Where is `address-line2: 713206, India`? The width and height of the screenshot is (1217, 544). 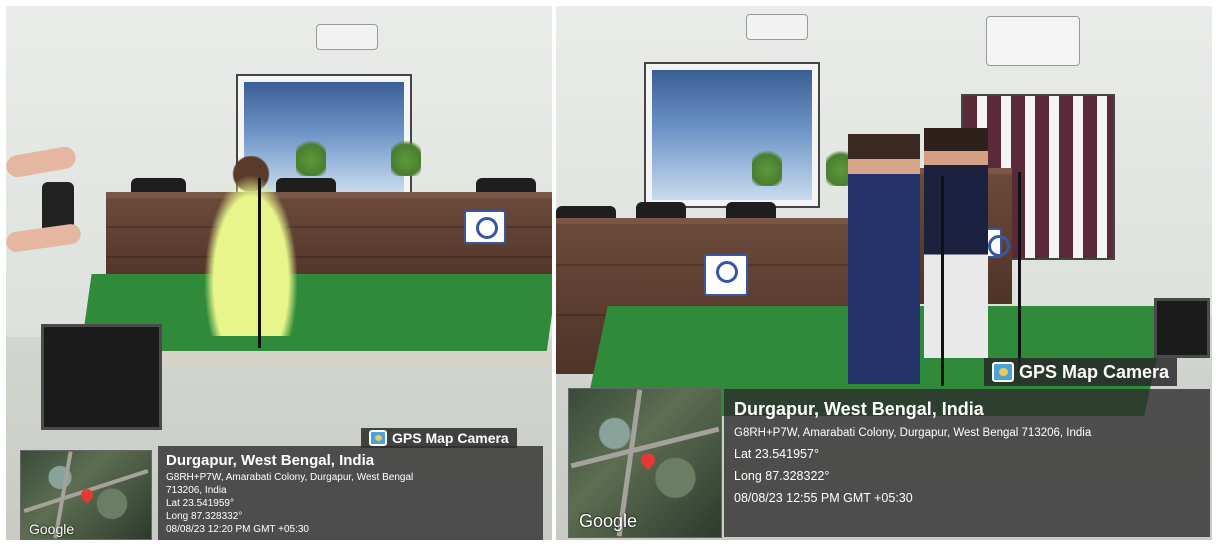
address-line2: 713206, India is located at coordinates (196, 490).